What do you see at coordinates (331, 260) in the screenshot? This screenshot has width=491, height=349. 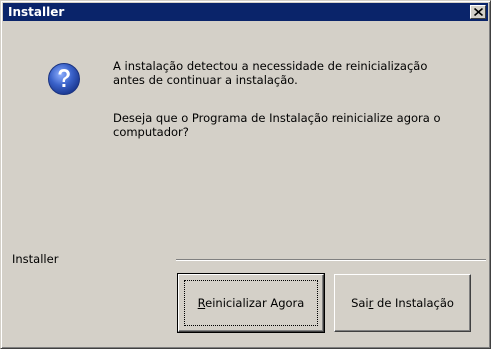 I see `separator-line` at bounding box center [331, 260].